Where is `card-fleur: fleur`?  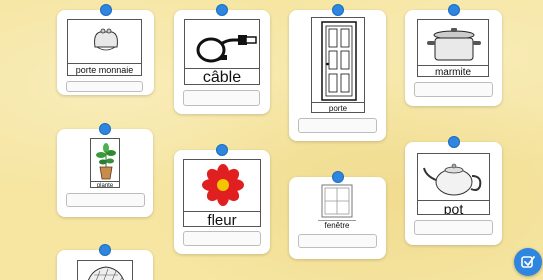
card-fleur: fleur is located at coordinates (222, 199).